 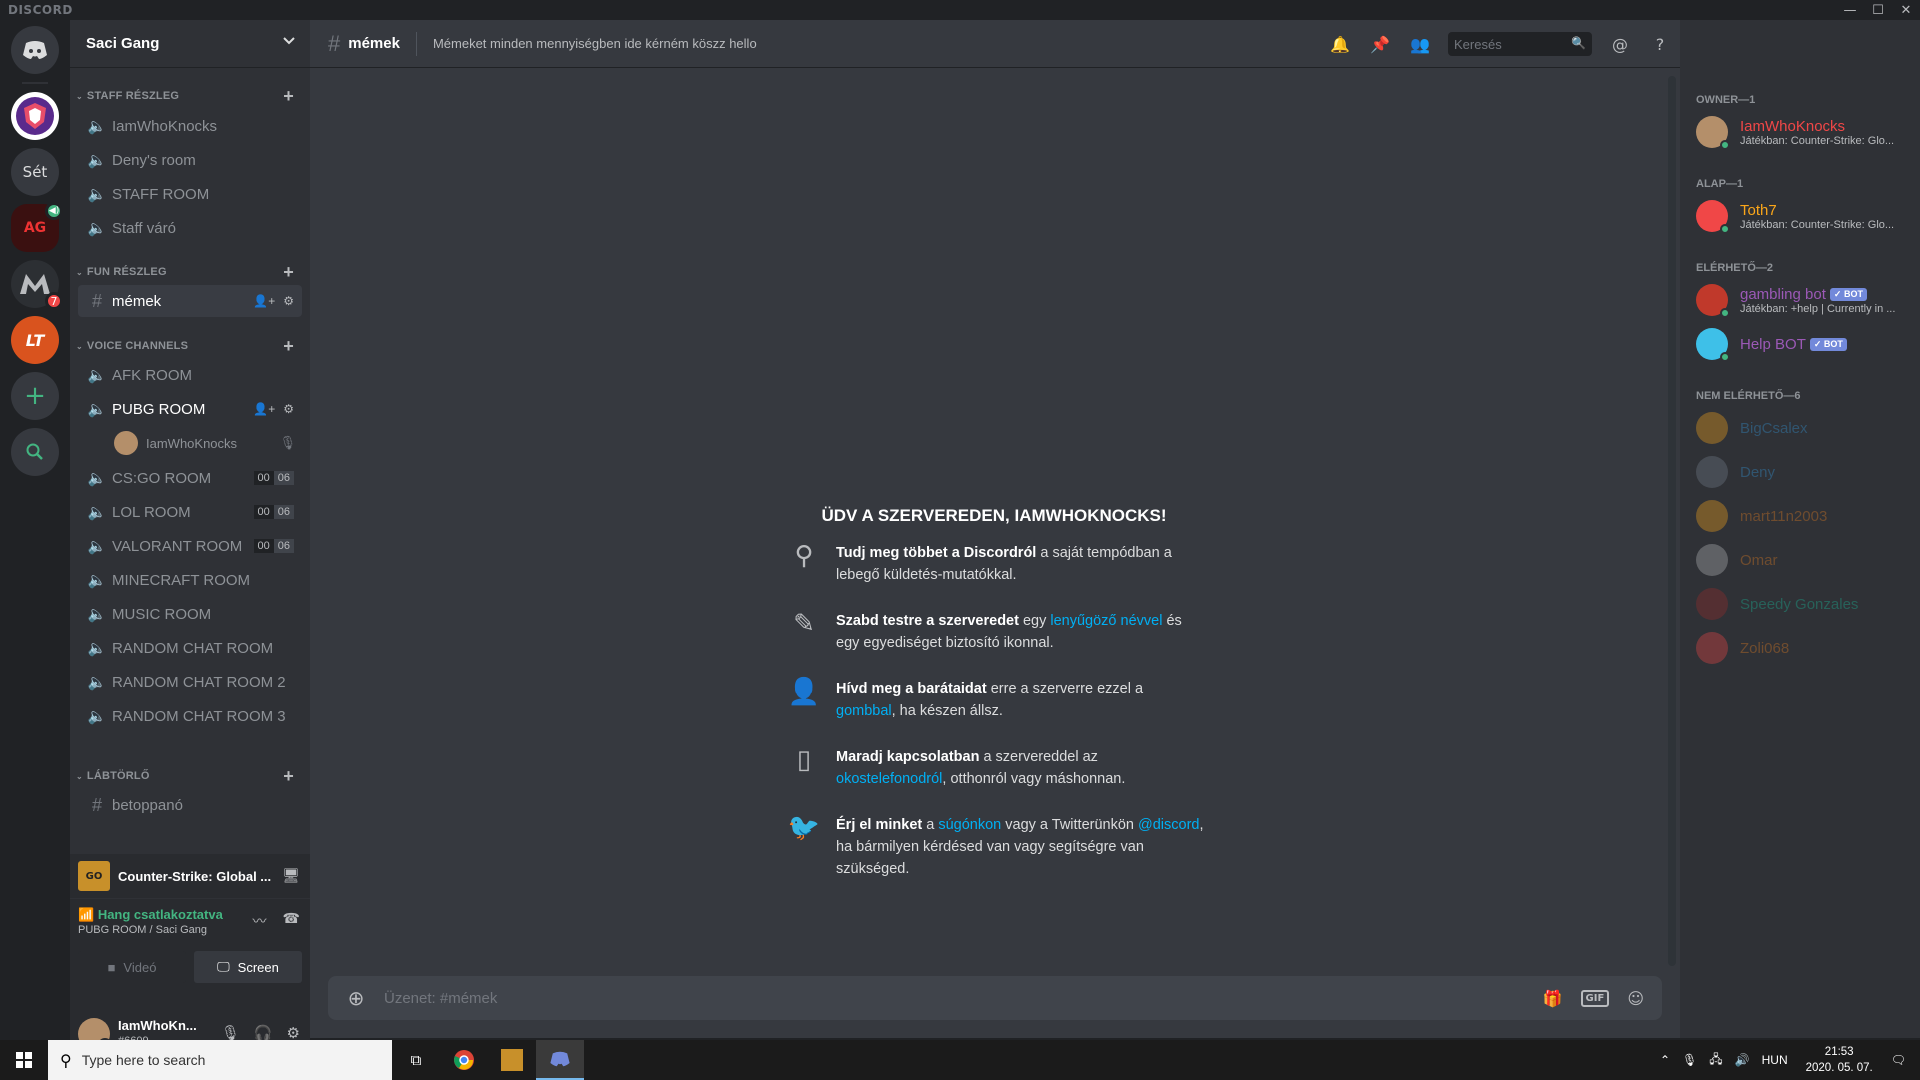 What do you see at coordinates (190, 614) in the screenshot?
I see `voice-channel: 🔈 MUSIC ROOM` at bounding box center [190, 614].